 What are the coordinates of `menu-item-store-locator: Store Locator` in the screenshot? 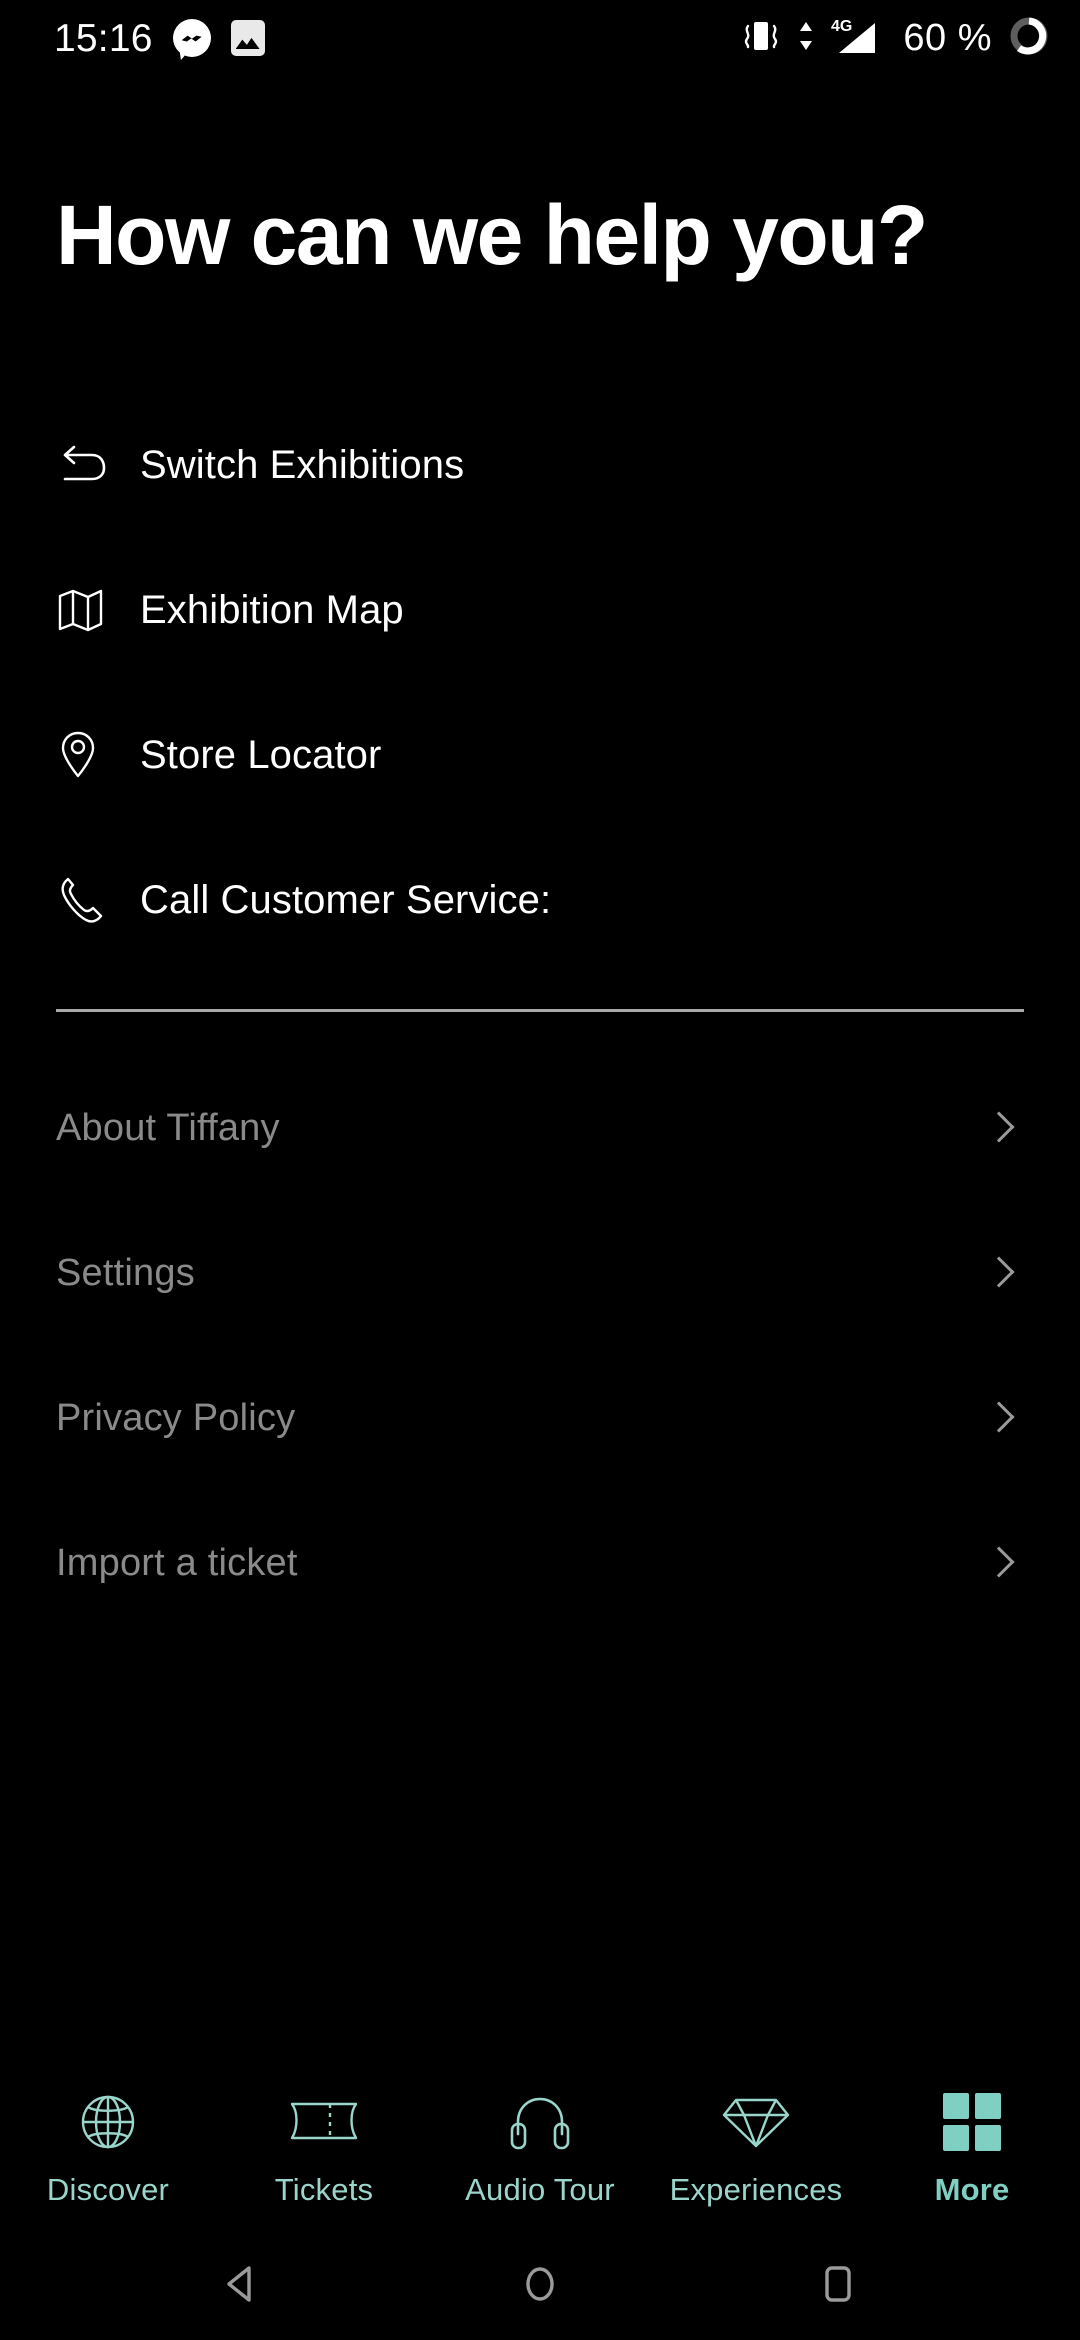 It's located at (540, 755).